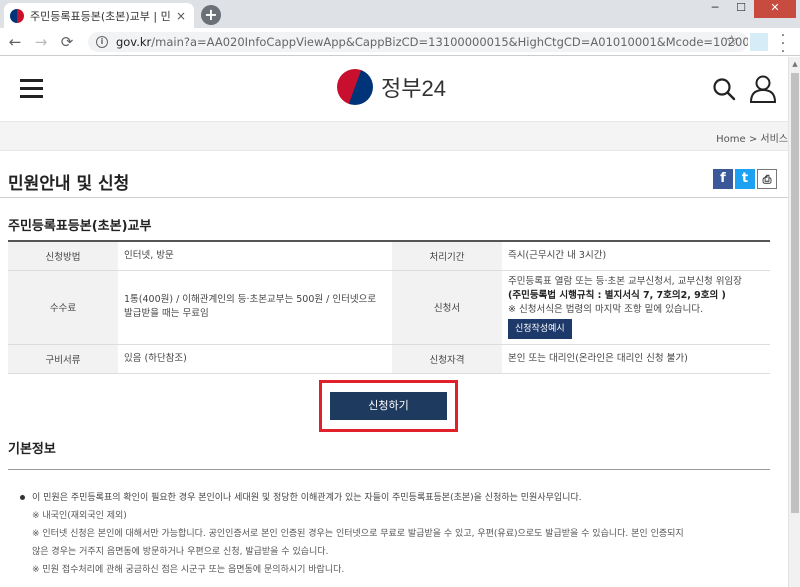 The height and width of the screenshot is (587, 800). What do you see at coordinates (79, 516) in the screenshot?
I see `list-item: ※ 내국인(재외국인 제외)` at bounding box center [79, 516].